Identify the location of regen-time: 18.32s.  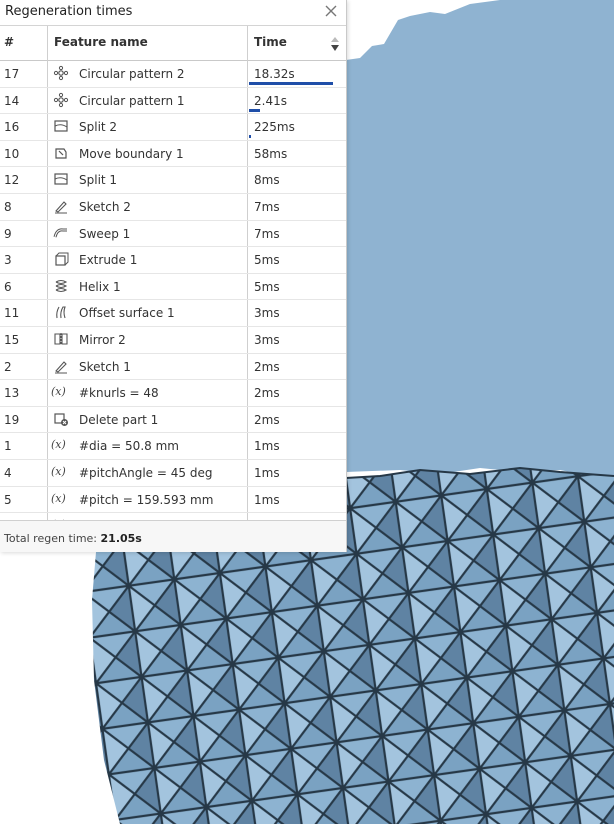
(274, 74).